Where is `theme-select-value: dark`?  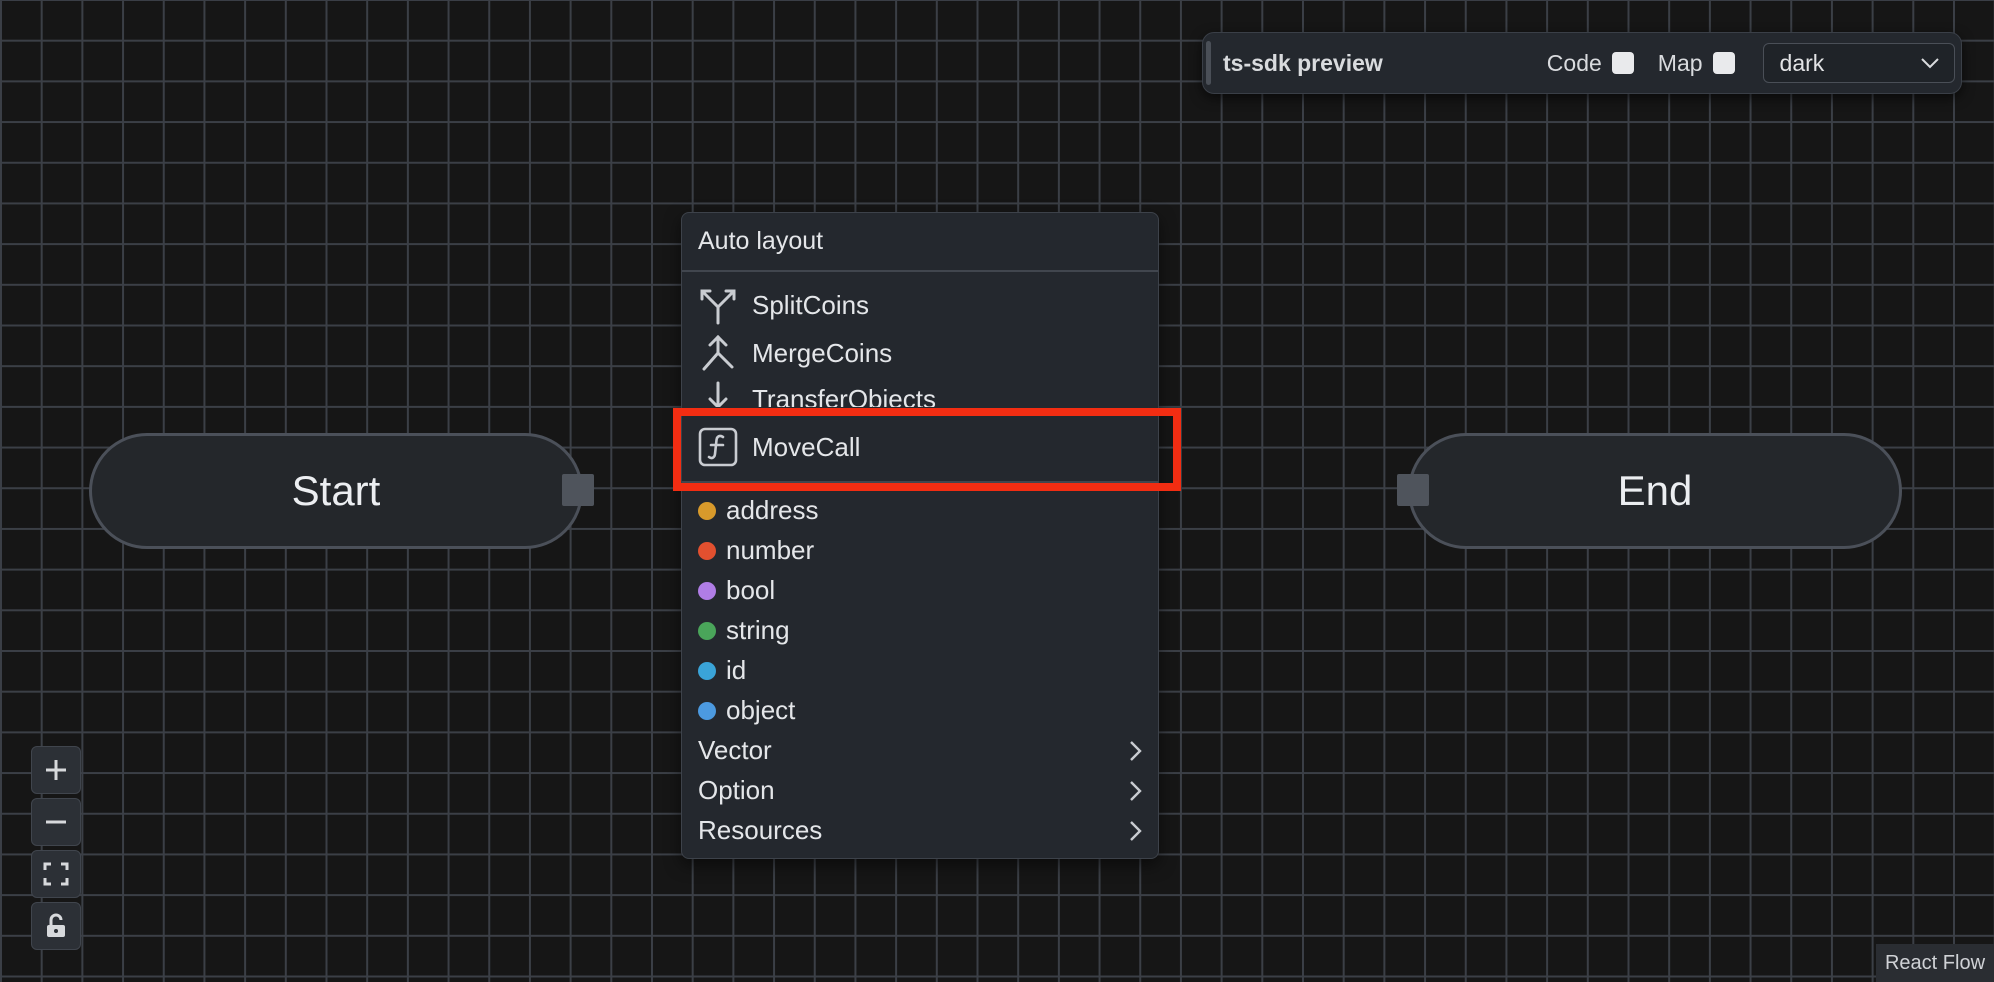
theme-select-value: dark is located at coordinates (1802, 62).